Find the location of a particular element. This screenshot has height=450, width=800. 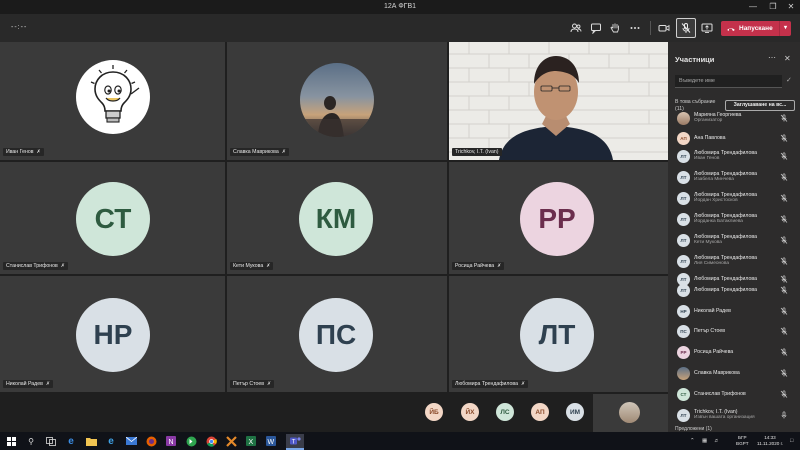

video-tile-slavka: Славка Маврикова ✗ is located at coordinates (337, 101).